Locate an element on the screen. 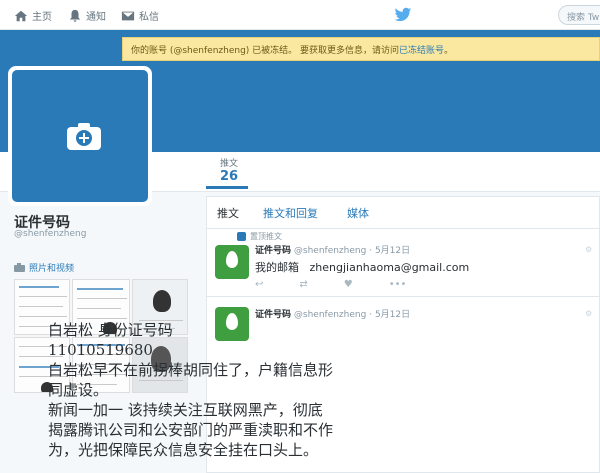 The height and width of the screenshot is (473, 600). photos-videos-link: 照片和视频 is located at coordinates (44, 267).